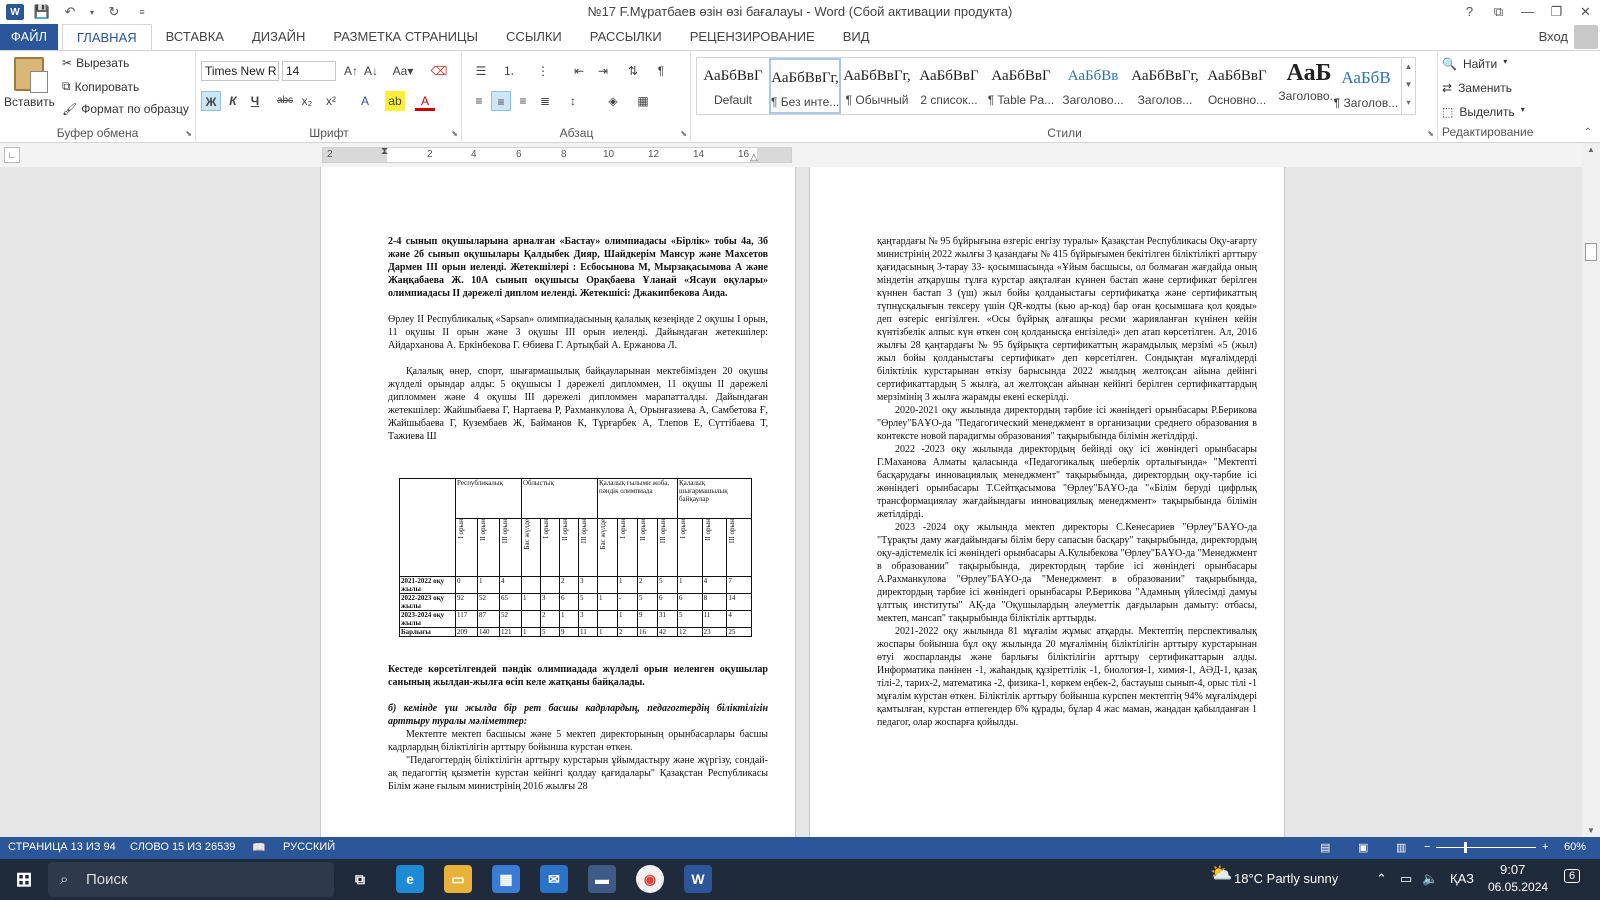  What do you see at coordinates (509, 71) in the screenshot?
I see `numbering-icon: ⒈` at bounding box center [509, 71].